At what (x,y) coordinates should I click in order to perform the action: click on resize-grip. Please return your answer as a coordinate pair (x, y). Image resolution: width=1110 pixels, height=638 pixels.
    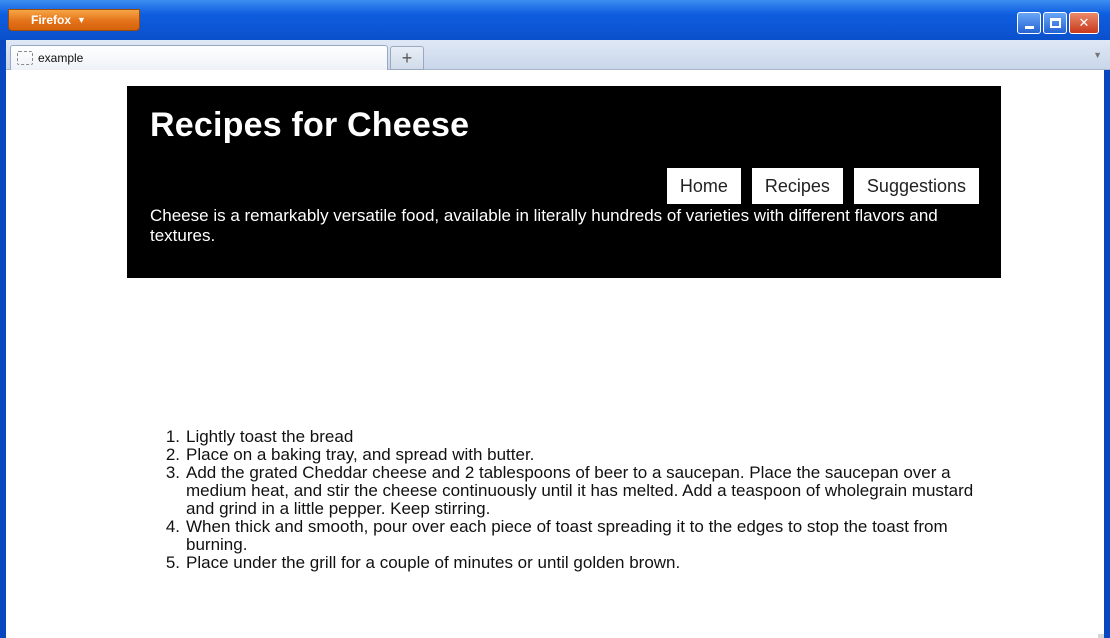
    Looking at the image, I should click on (1101, 636).